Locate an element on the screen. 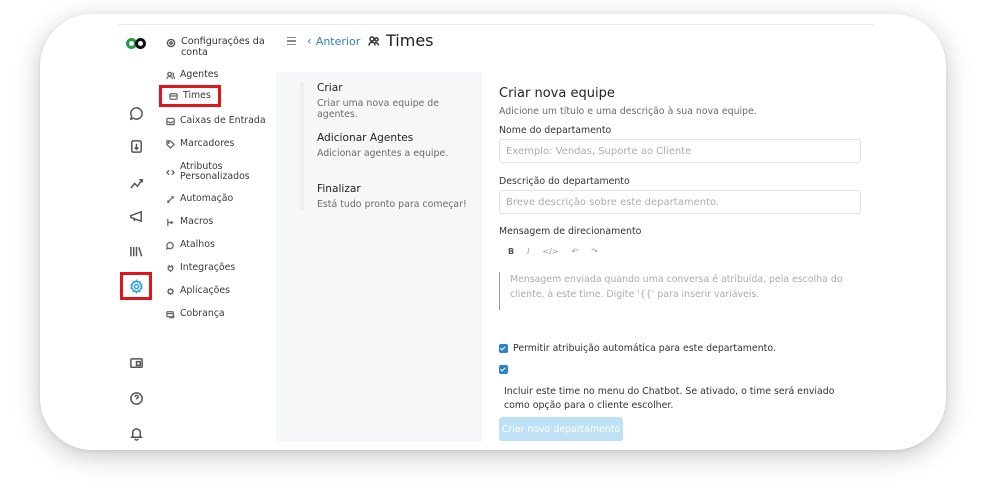 This screenshot has height=497, width=989. sidebar-header: Configurações da conta is located at coordinates (215, 47).